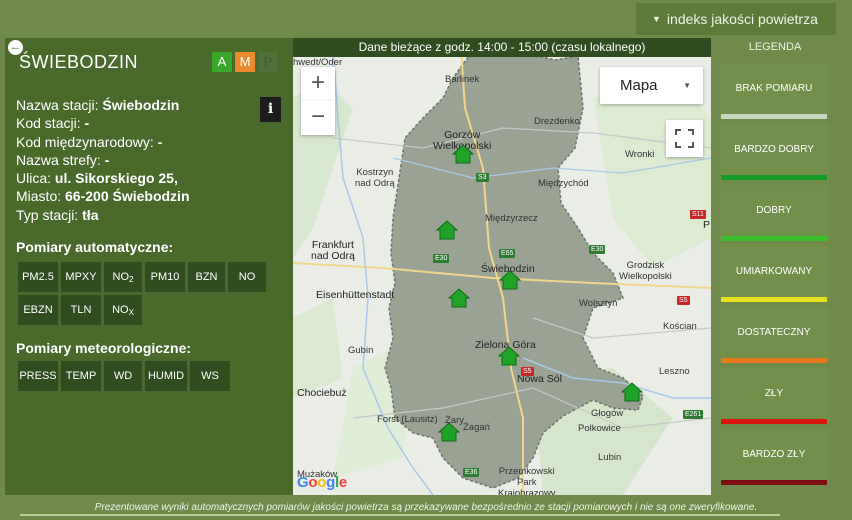 The image size is (852, 520). I want to click on param-button-tln: TLN, so click(81, 310).